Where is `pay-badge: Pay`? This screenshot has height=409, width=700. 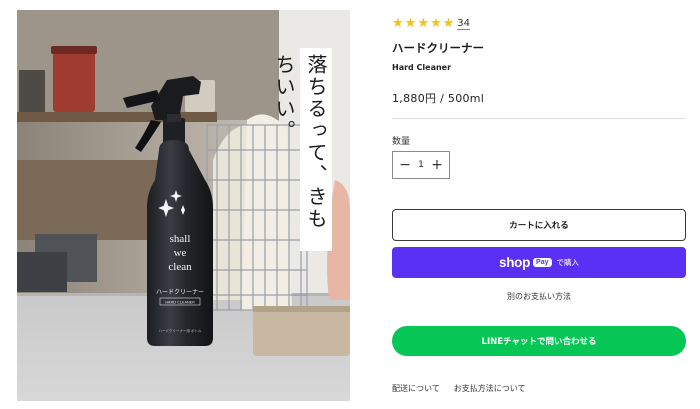 pay-badge: Pay is located at coordinates (542, 262).